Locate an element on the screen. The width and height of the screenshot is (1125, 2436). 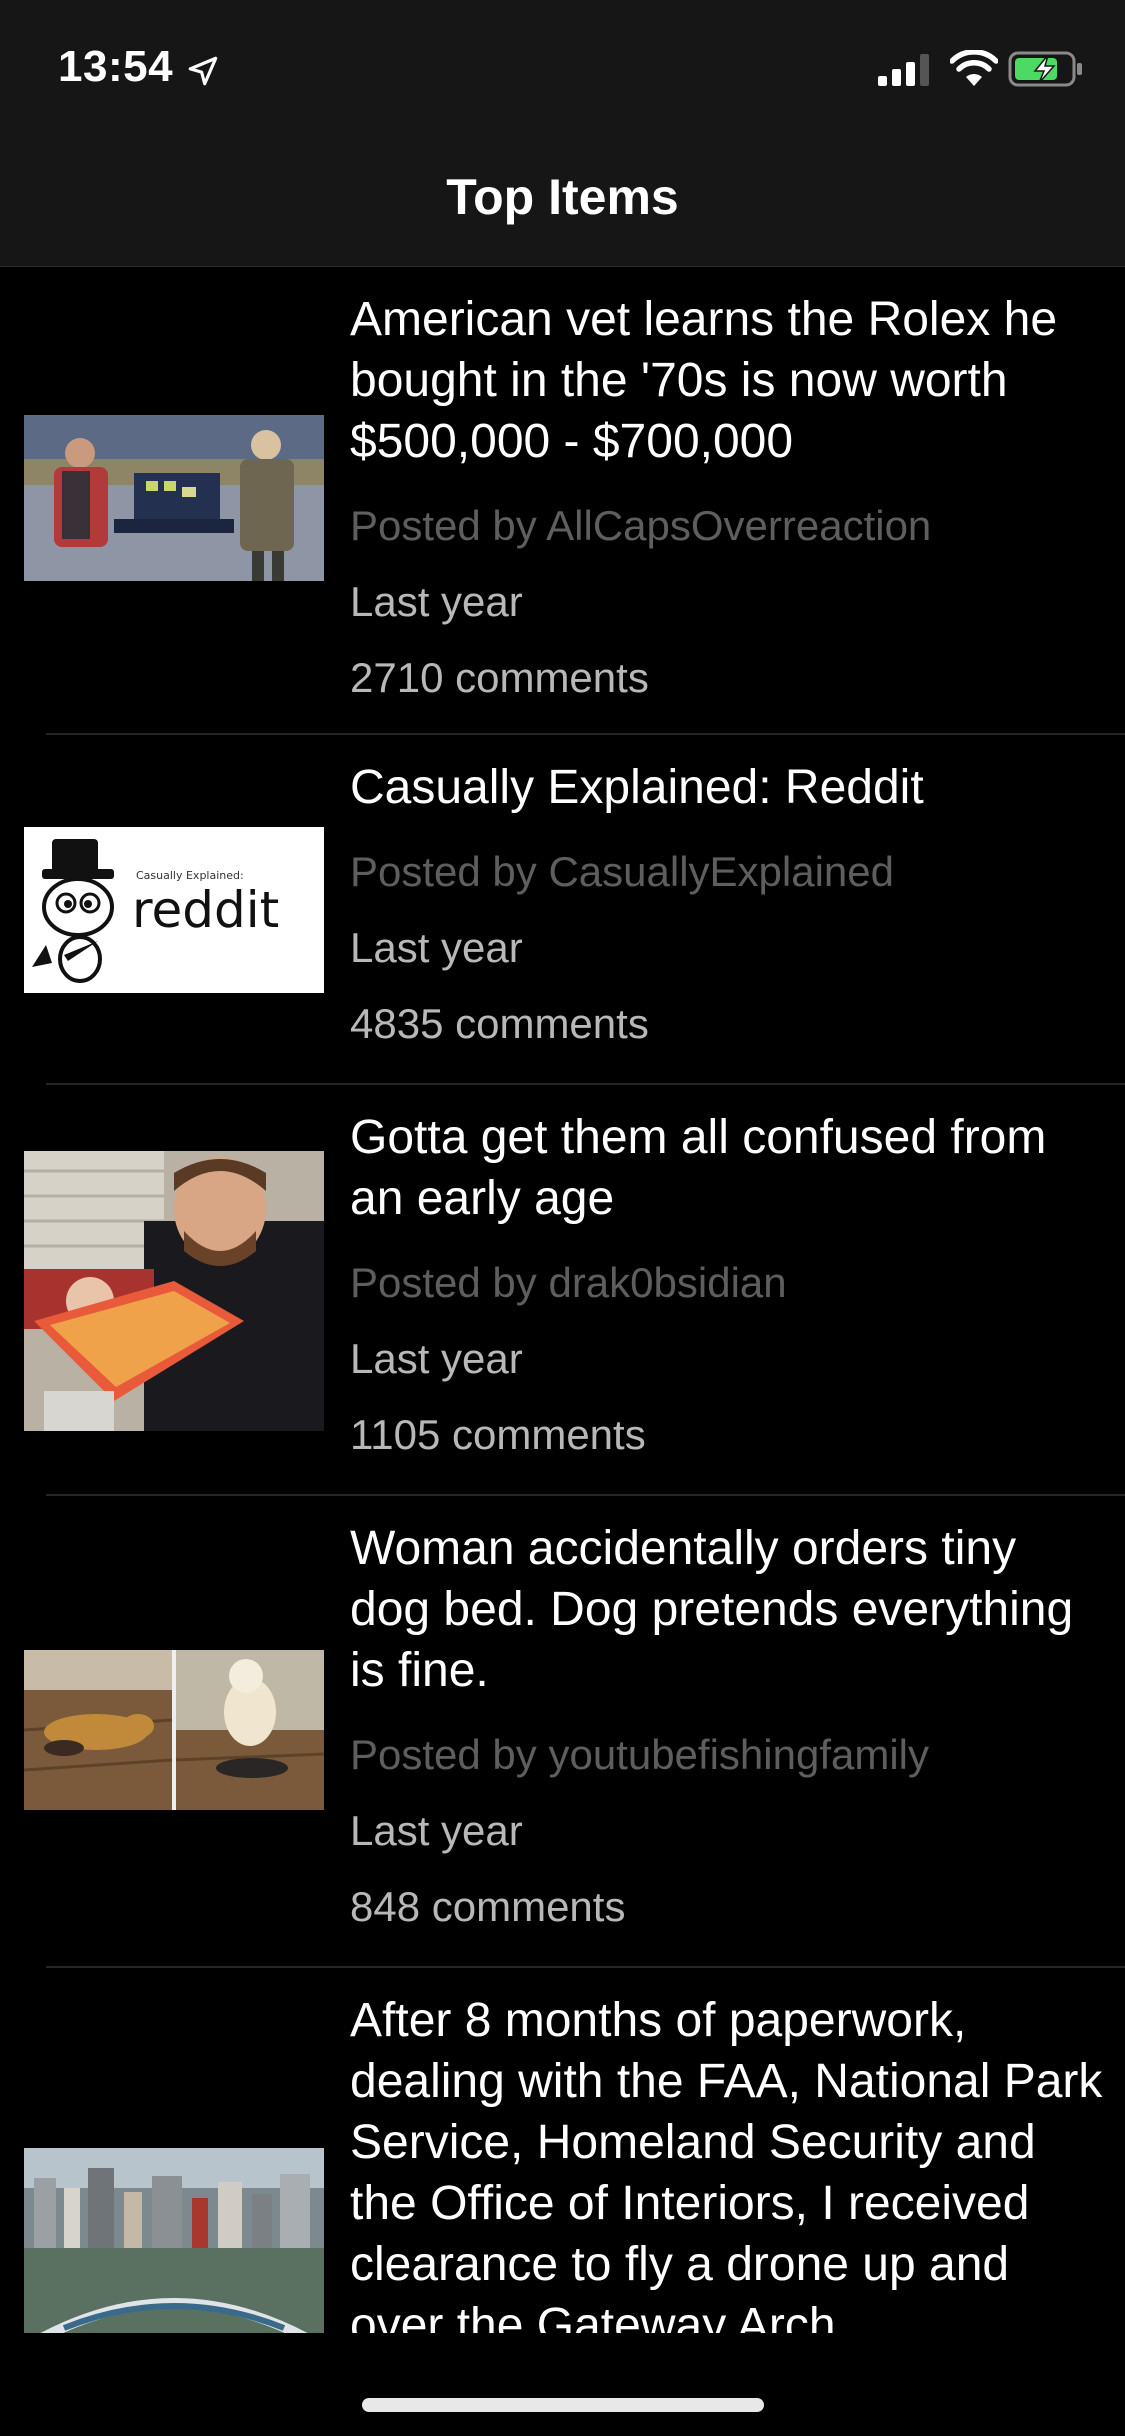
page-title: Top Items is located at coordinates (562, 197).